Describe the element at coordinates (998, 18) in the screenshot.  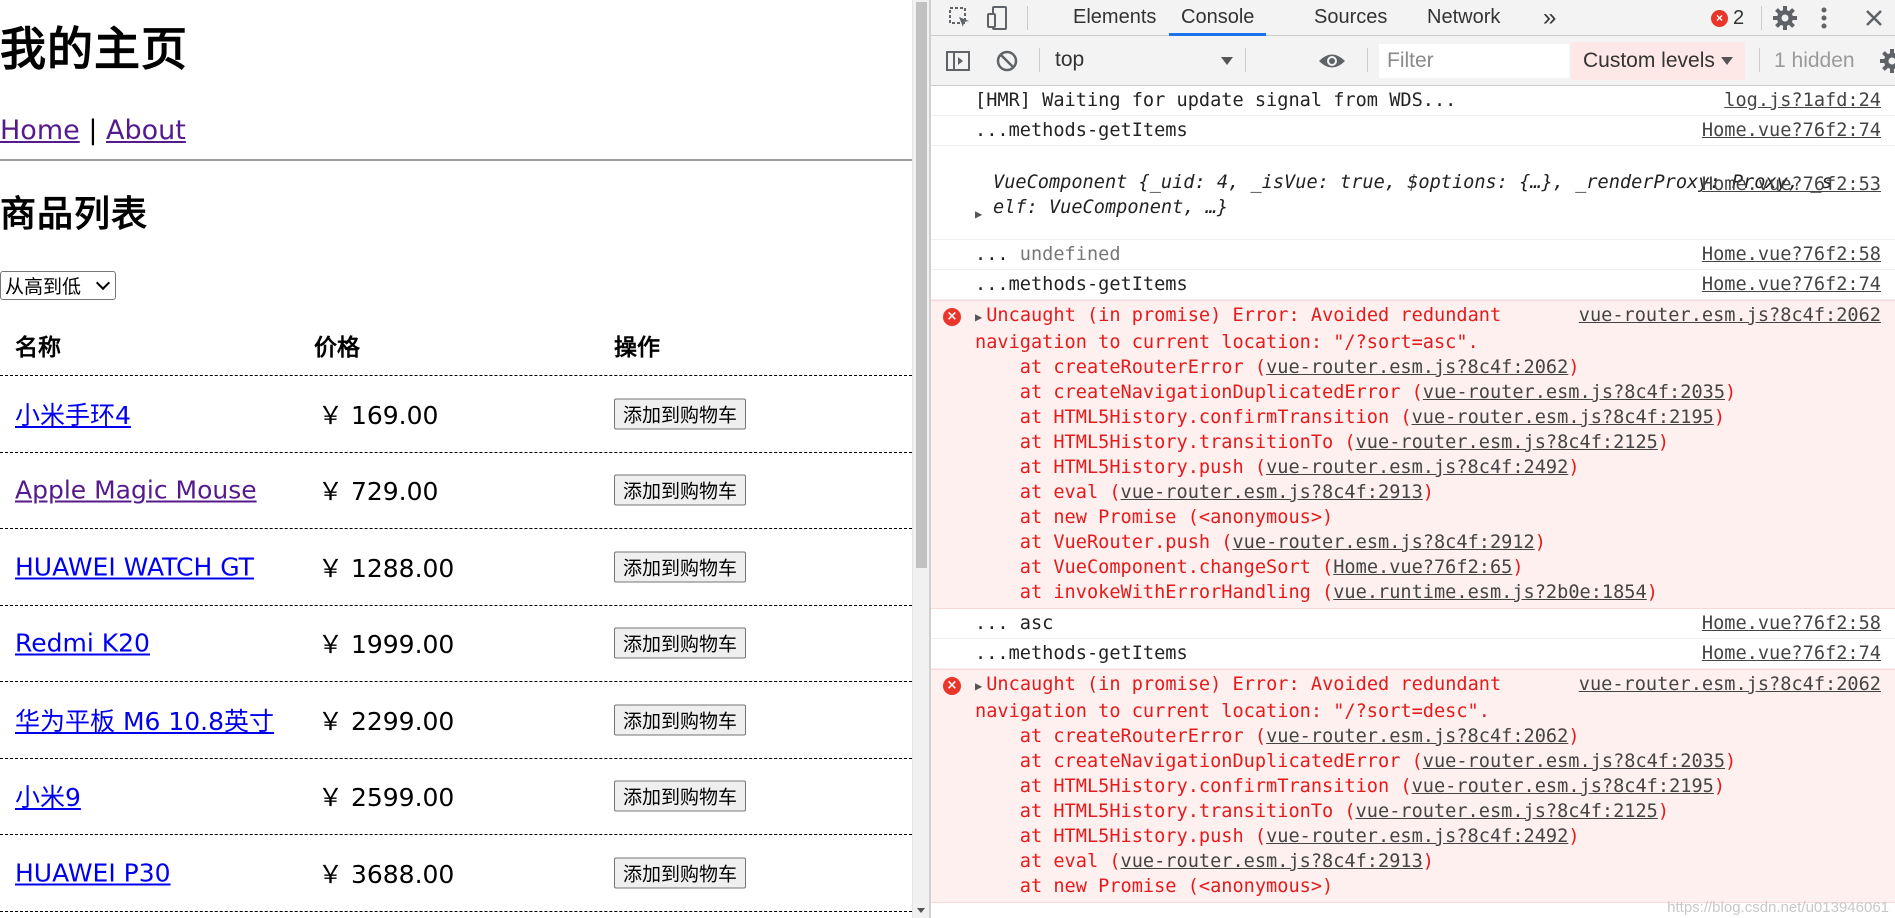
I see `device-toolbar-icon` at that location.